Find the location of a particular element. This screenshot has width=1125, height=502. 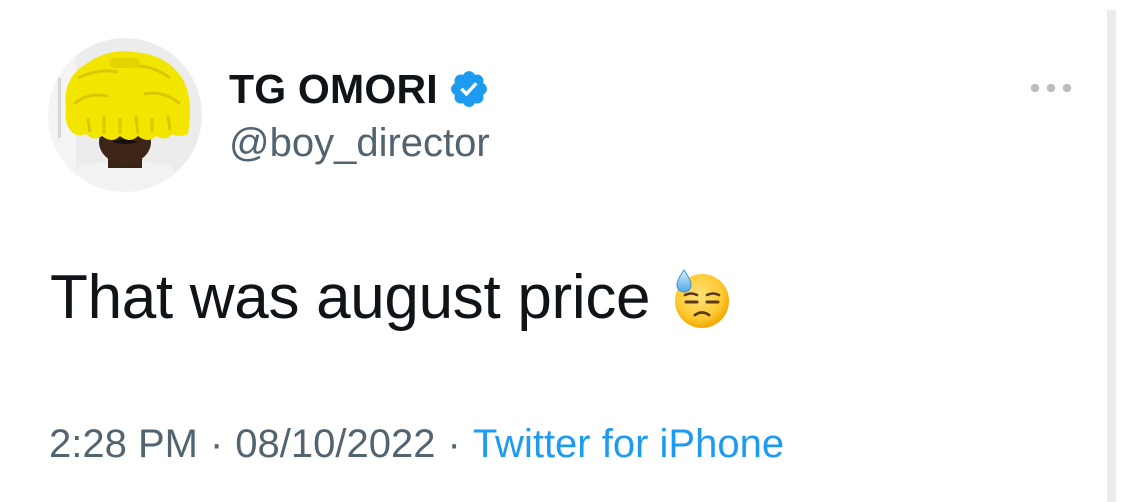

tweet-source-link: Twitter for iPhone is located at coordinates (628, 444).